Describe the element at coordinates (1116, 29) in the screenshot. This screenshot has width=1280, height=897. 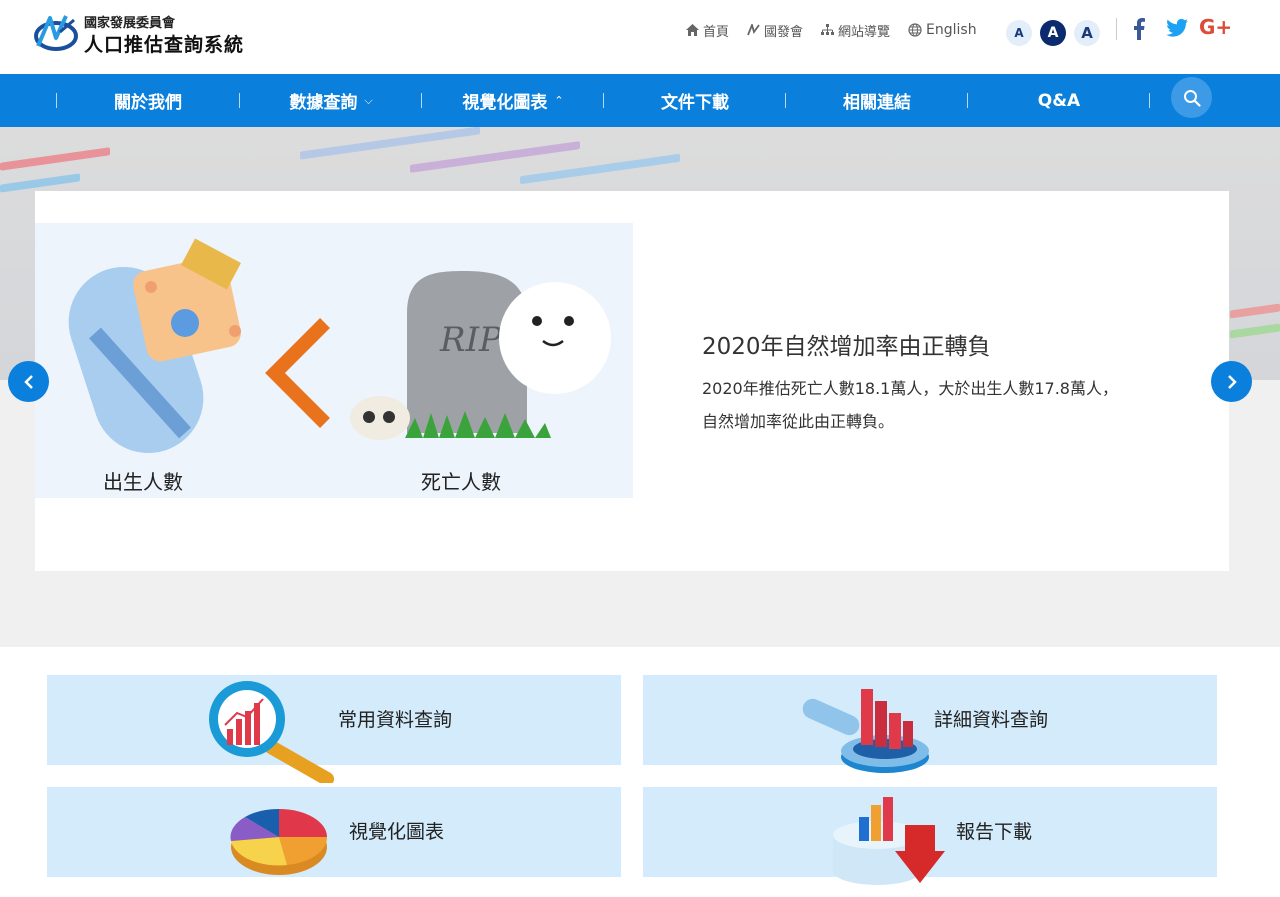
I see `header-divider` at that location.